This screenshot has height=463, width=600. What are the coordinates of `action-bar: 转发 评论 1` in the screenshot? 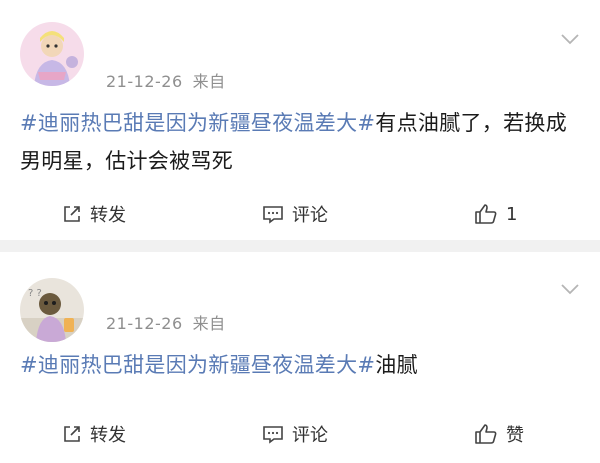 It's located at (300, 214).